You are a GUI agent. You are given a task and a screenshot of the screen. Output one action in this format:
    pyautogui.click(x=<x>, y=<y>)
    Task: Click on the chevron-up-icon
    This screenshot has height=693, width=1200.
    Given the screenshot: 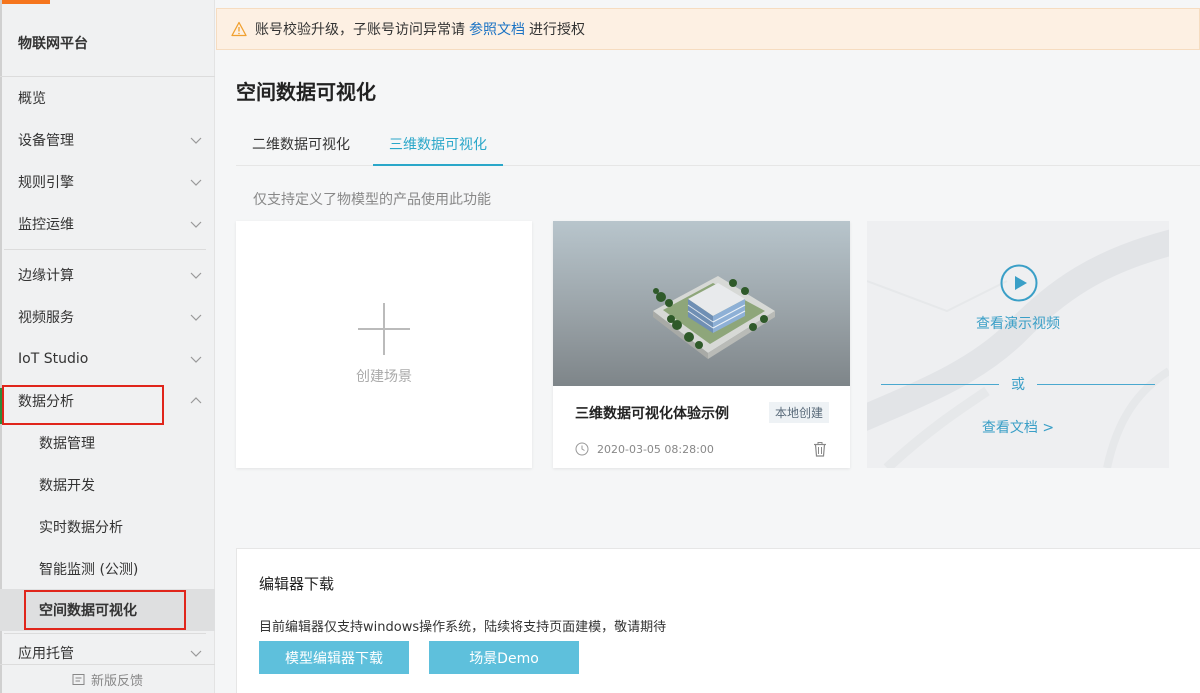 What is the action you would take?
    pyautogui.click(x=196, y=400)
    